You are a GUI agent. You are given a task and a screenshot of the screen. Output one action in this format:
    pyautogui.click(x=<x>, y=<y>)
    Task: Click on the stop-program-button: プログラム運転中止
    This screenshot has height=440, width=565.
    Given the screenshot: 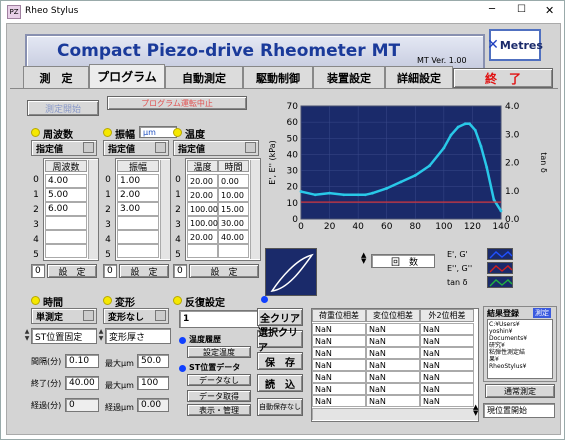 What is the action you would take?
    pyautogui.click(x=177, y=103)
    